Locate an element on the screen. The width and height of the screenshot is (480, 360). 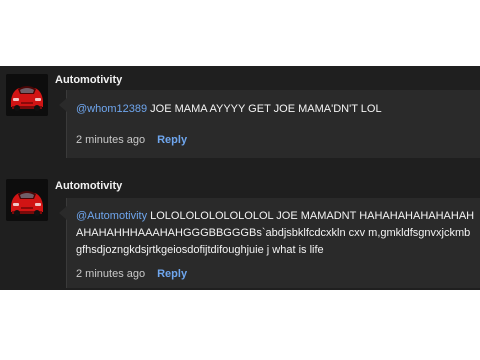
mention-link: @whom12389 is located at coordinates (111, 109).